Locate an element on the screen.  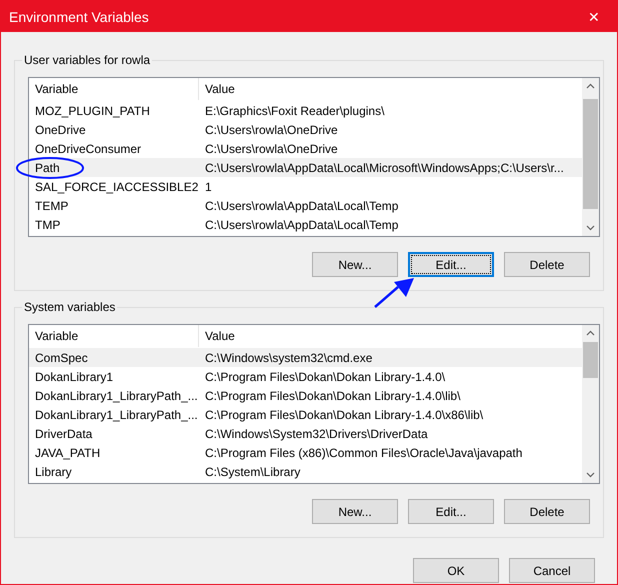
variable-value: 1 is located at coordinates (208, 187).